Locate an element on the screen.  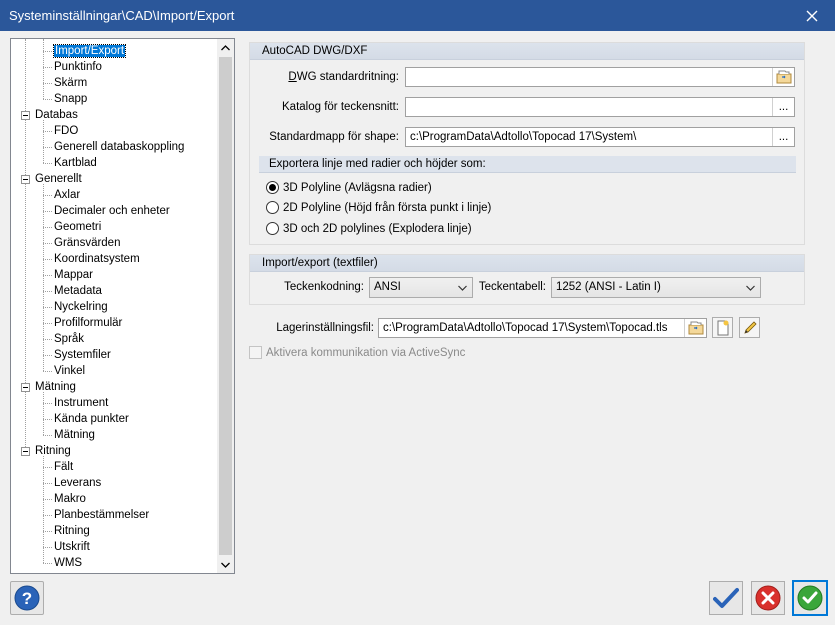
tree-item: WMS is located at coordinates (68, 563).